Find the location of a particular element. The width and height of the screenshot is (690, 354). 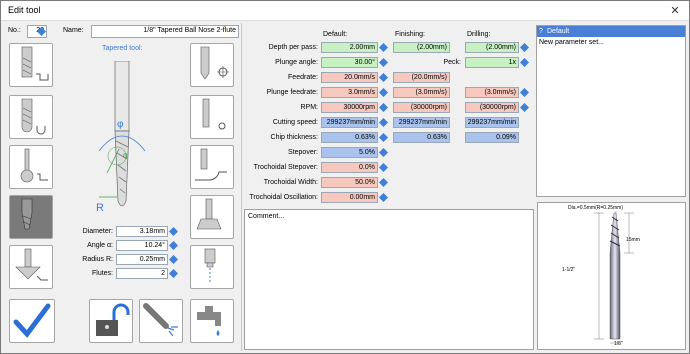

depth-drilling-field: (2.00mm) is located at coordinates (492, 47).